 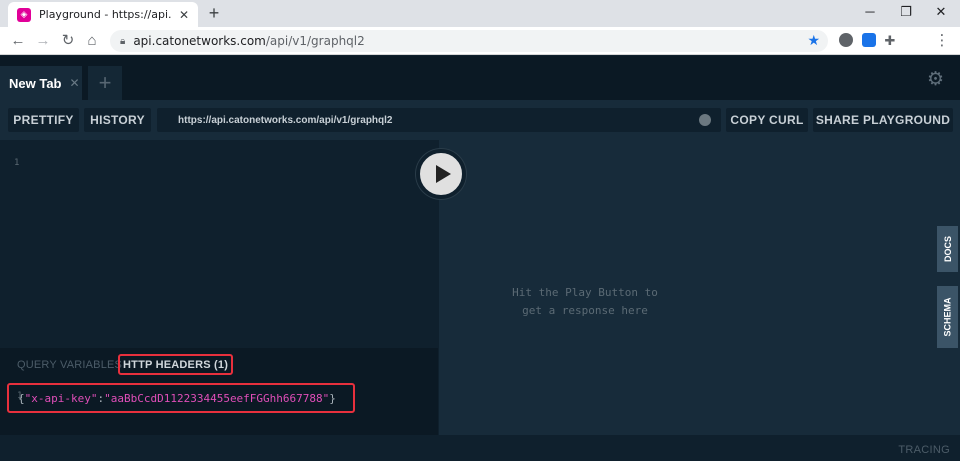 What do you see at coordinates (480, 448) in the screenshot?
I see `footer-bar: TRACING` at bounding box center [480, 448].